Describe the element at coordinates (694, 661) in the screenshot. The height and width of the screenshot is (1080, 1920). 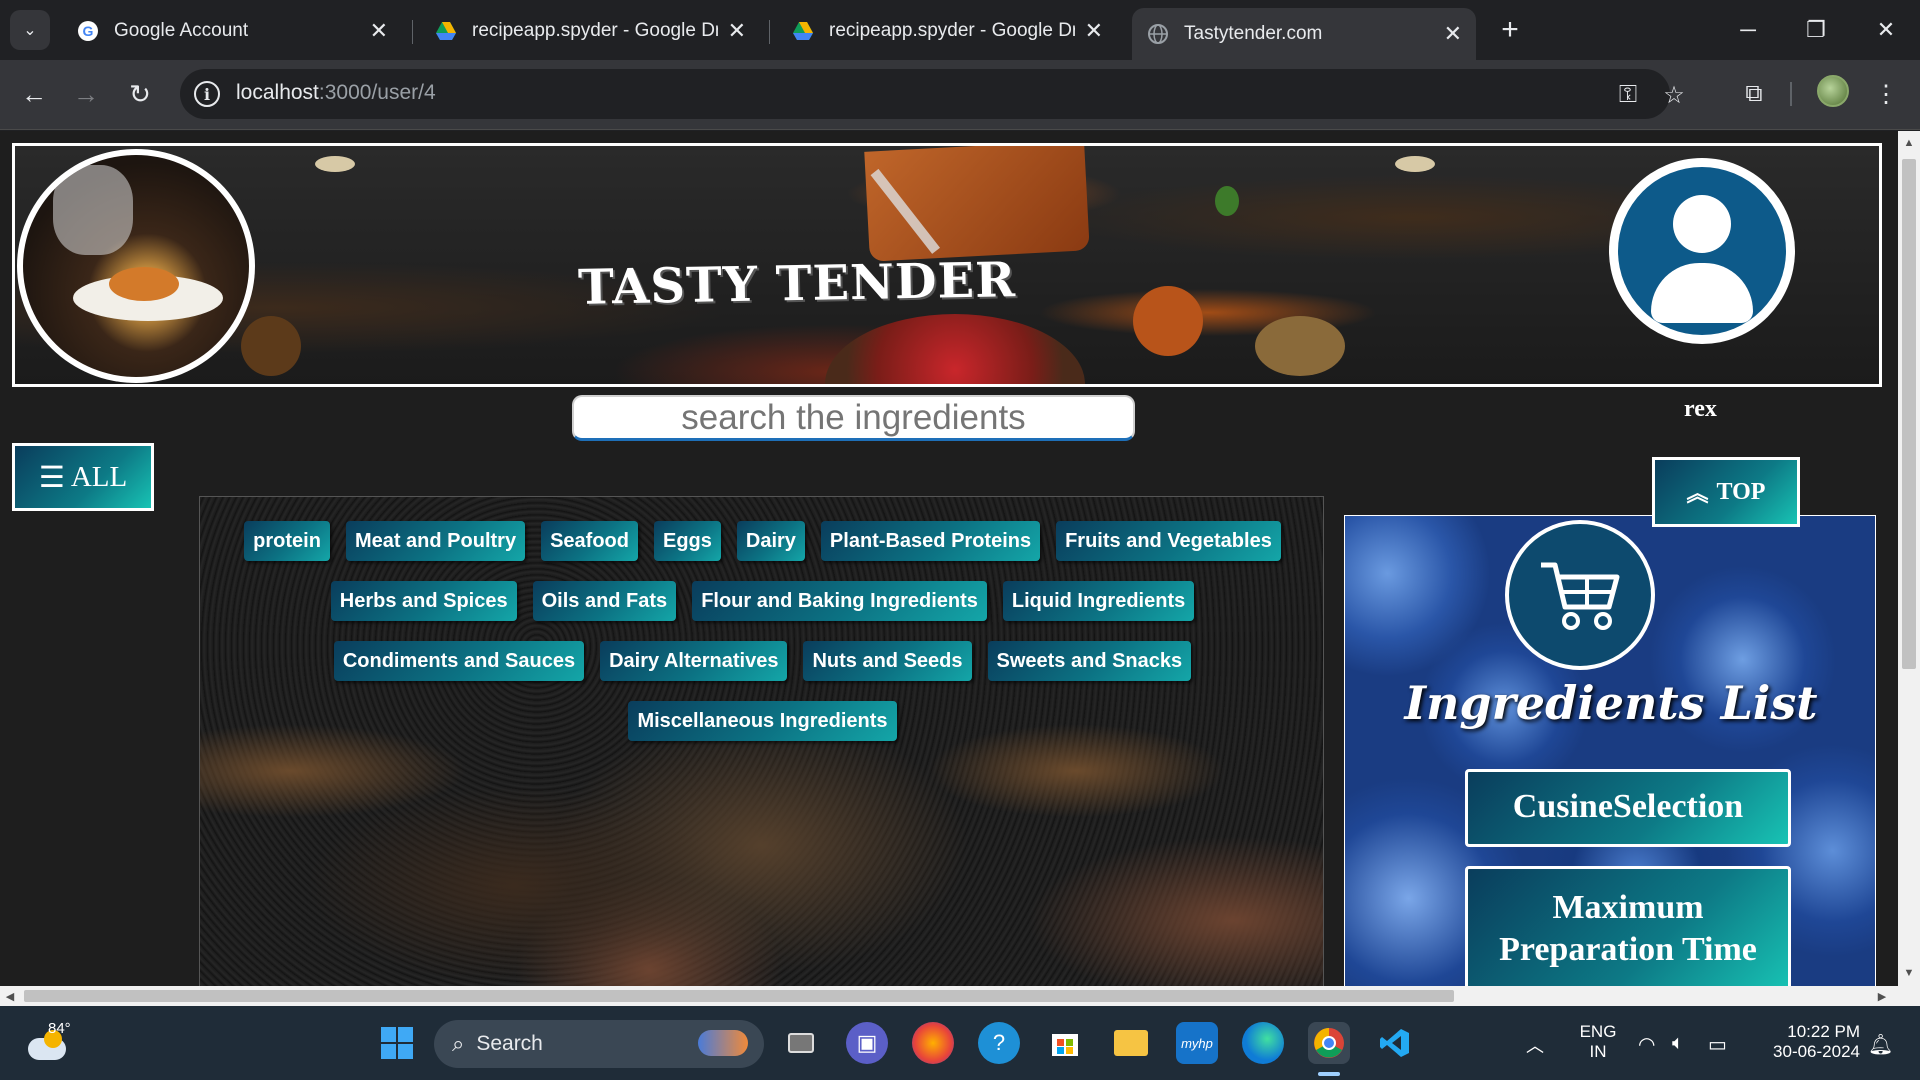
I see `category-button: Dairy Alternatives` at that location.